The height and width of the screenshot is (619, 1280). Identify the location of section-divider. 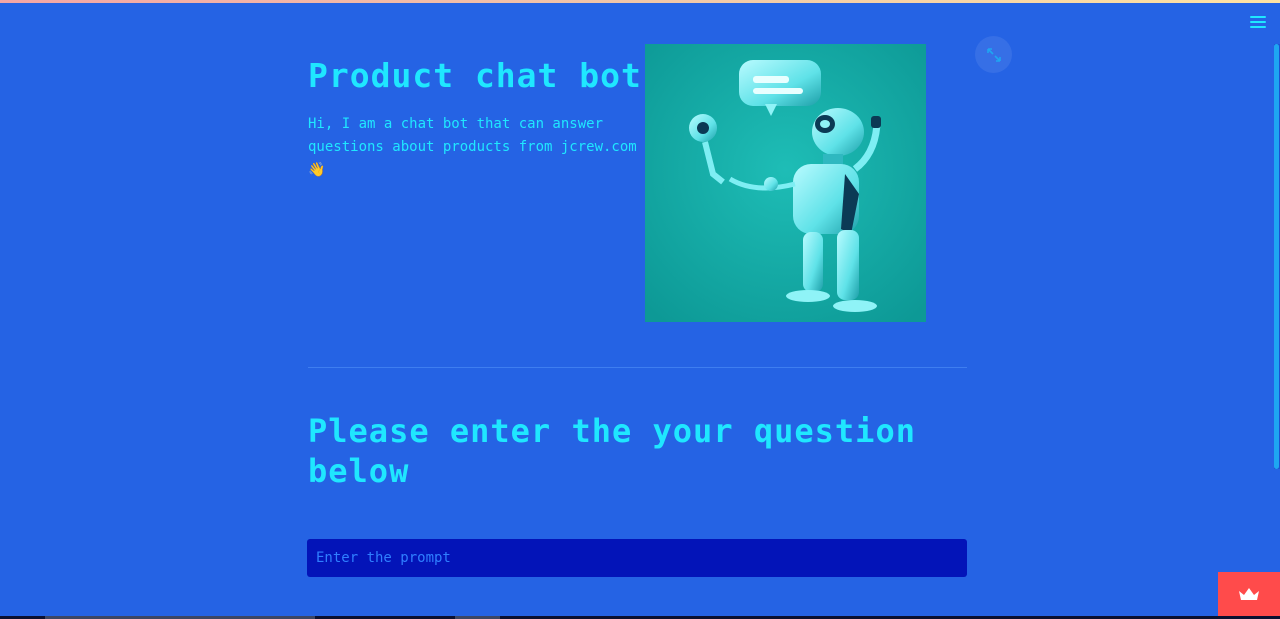
(637, 367).